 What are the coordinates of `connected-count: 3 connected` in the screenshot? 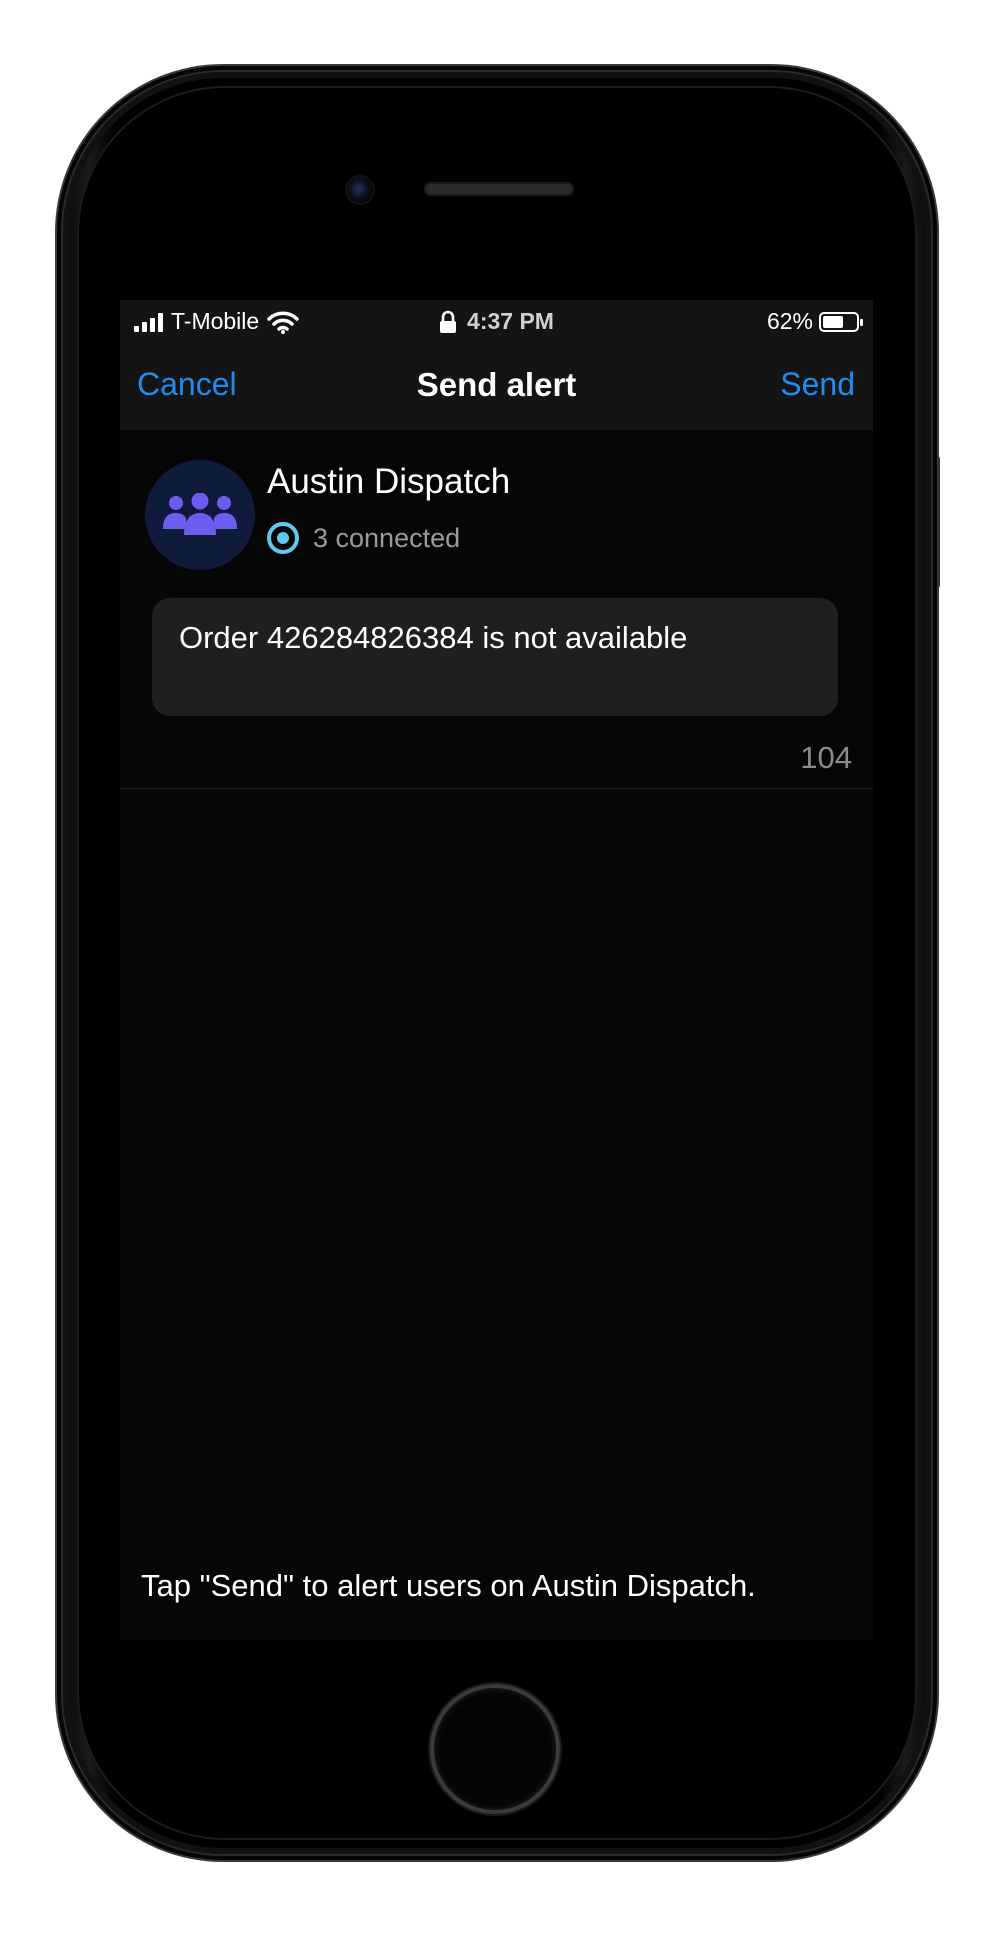 It's located at (387, 537).